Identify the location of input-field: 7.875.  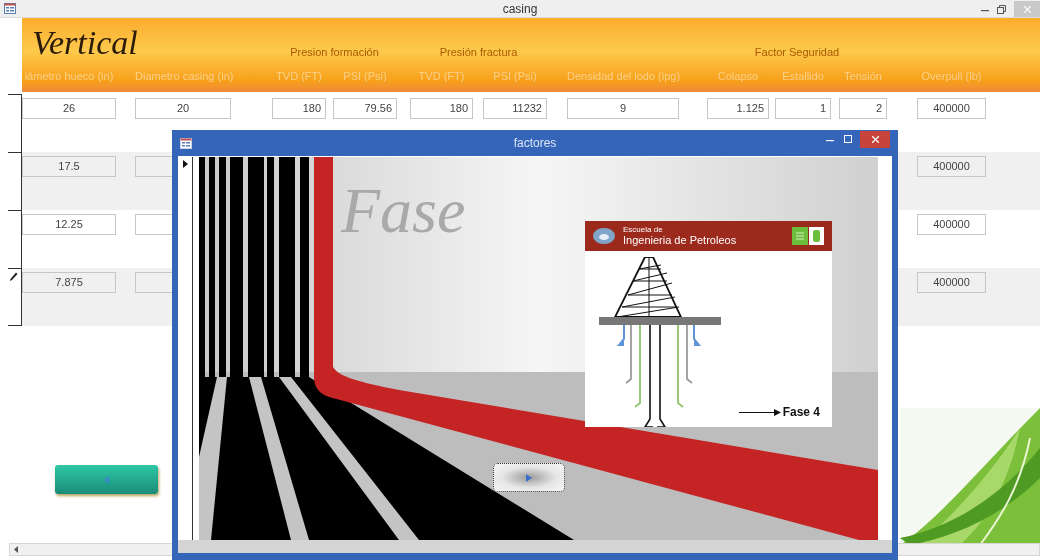
(69, 282).